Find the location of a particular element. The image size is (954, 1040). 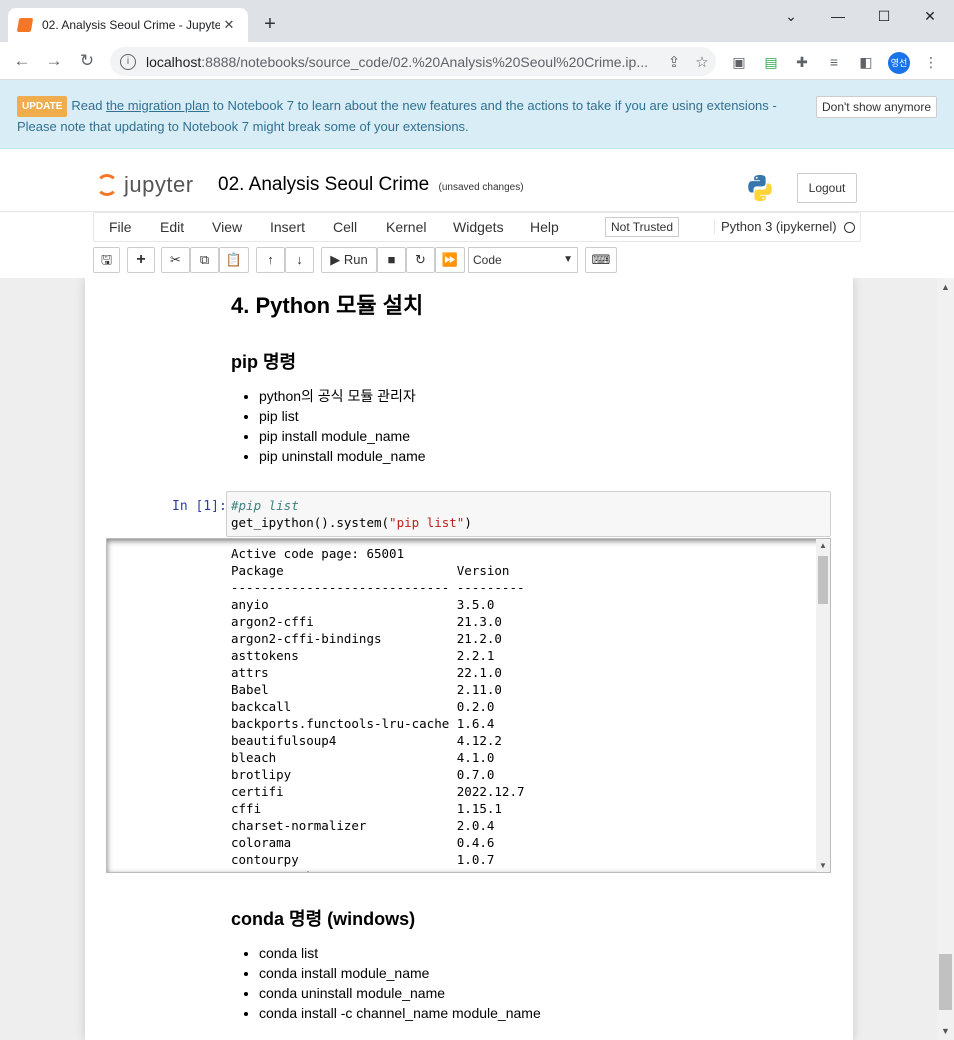

new-tab-button: + is located at coordinates (270, 24).